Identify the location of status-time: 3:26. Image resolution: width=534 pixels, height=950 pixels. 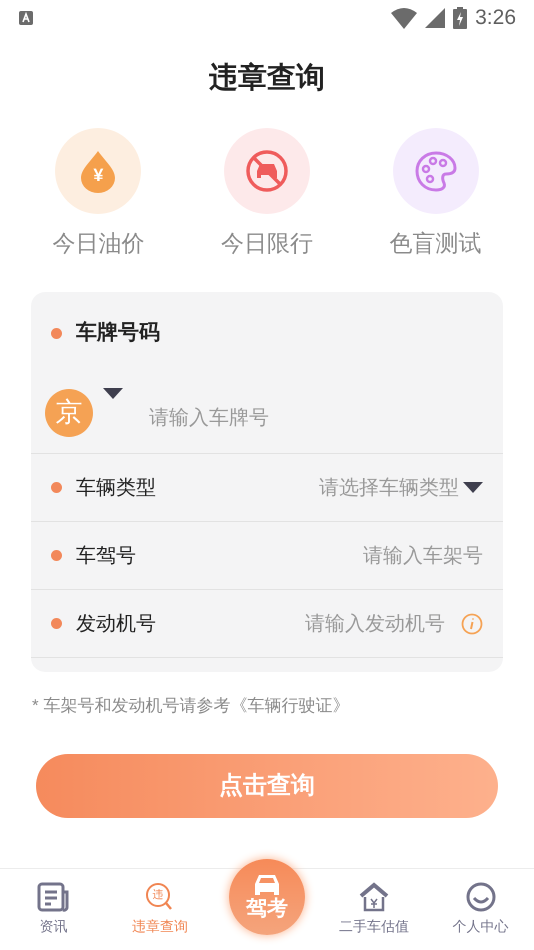
(495, 18).